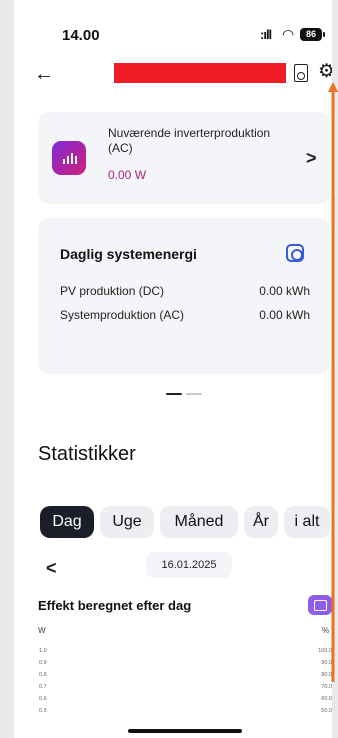 The height and width of the screenshot is (738, 338). What do you see at coordinates (185, 291) in the screenshot?
I see `energy-row: PV produktion (DC) 0.00 kWh` at bounding box center [185, 291].